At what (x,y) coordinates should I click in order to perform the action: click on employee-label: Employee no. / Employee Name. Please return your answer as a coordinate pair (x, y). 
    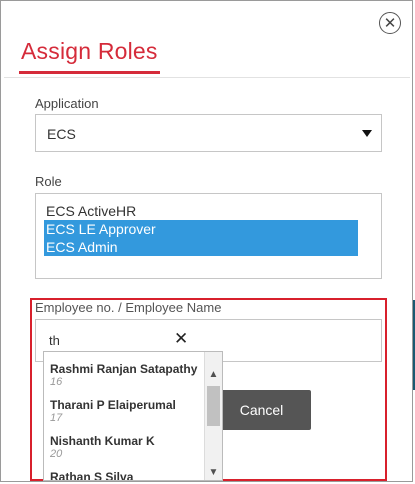
    Looking at the image, I should click on (128, 307).